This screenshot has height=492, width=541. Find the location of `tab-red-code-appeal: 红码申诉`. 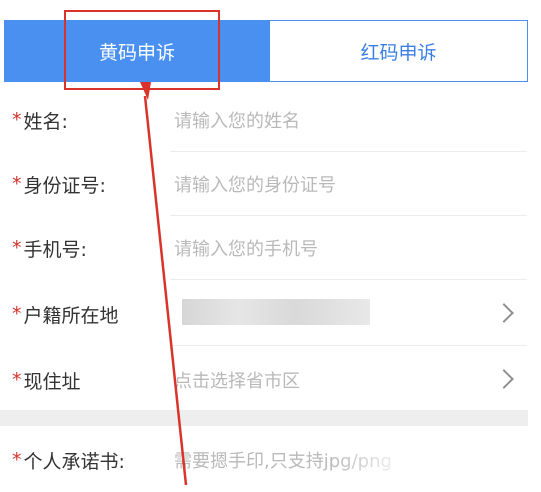

tab-red-code-appeal: 红码申诉 is located at coordinates (399, 51).